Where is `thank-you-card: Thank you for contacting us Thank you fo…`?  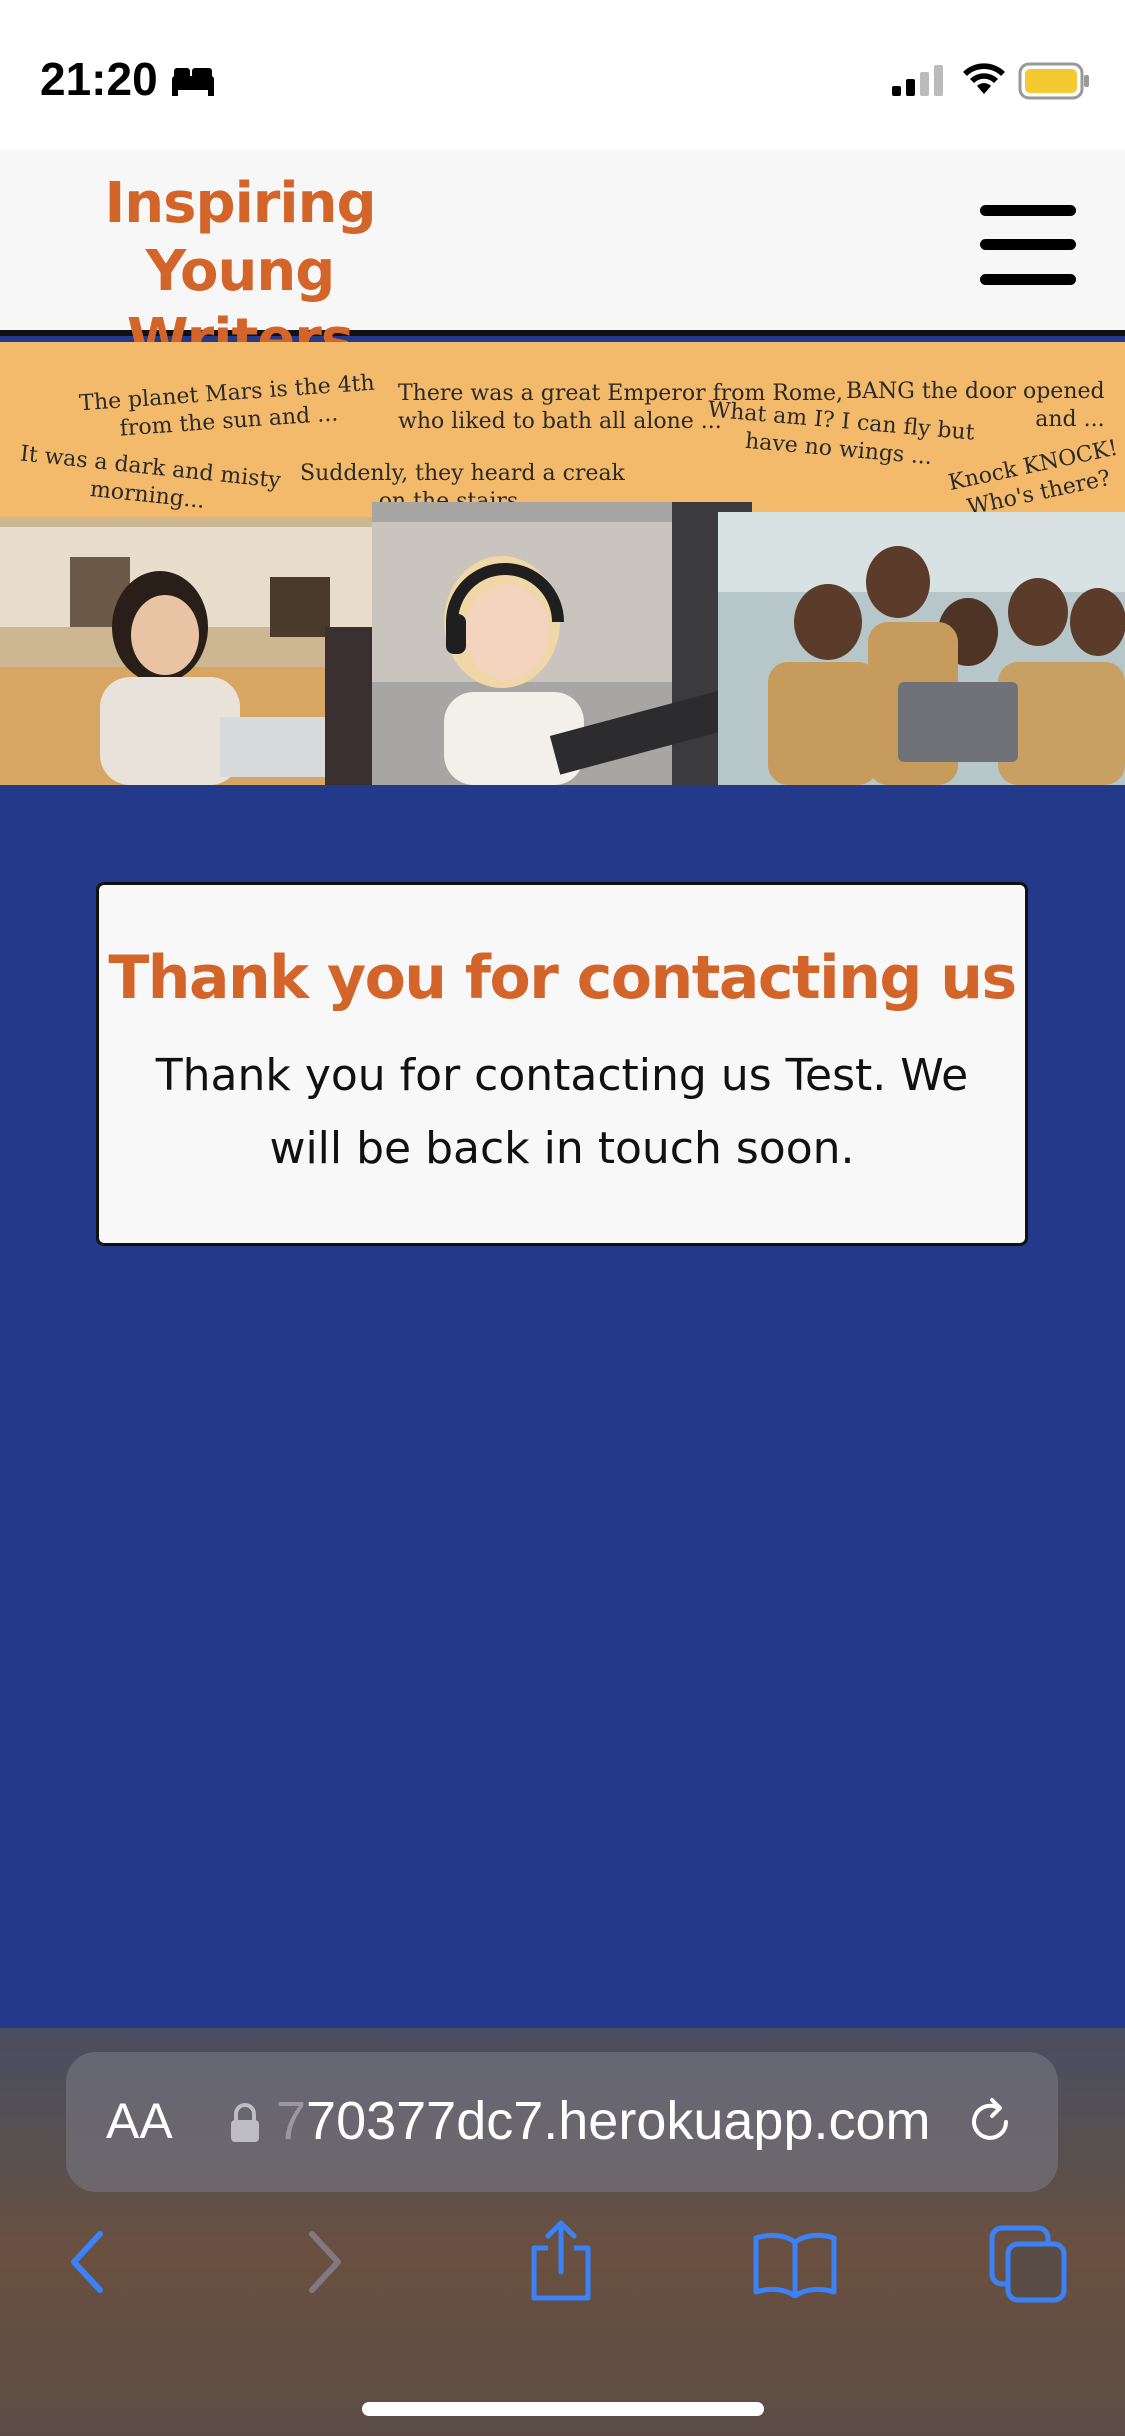
thank-you-card: Thank you for contacting us Thank you fo… is located at coordinates (562, 1064).